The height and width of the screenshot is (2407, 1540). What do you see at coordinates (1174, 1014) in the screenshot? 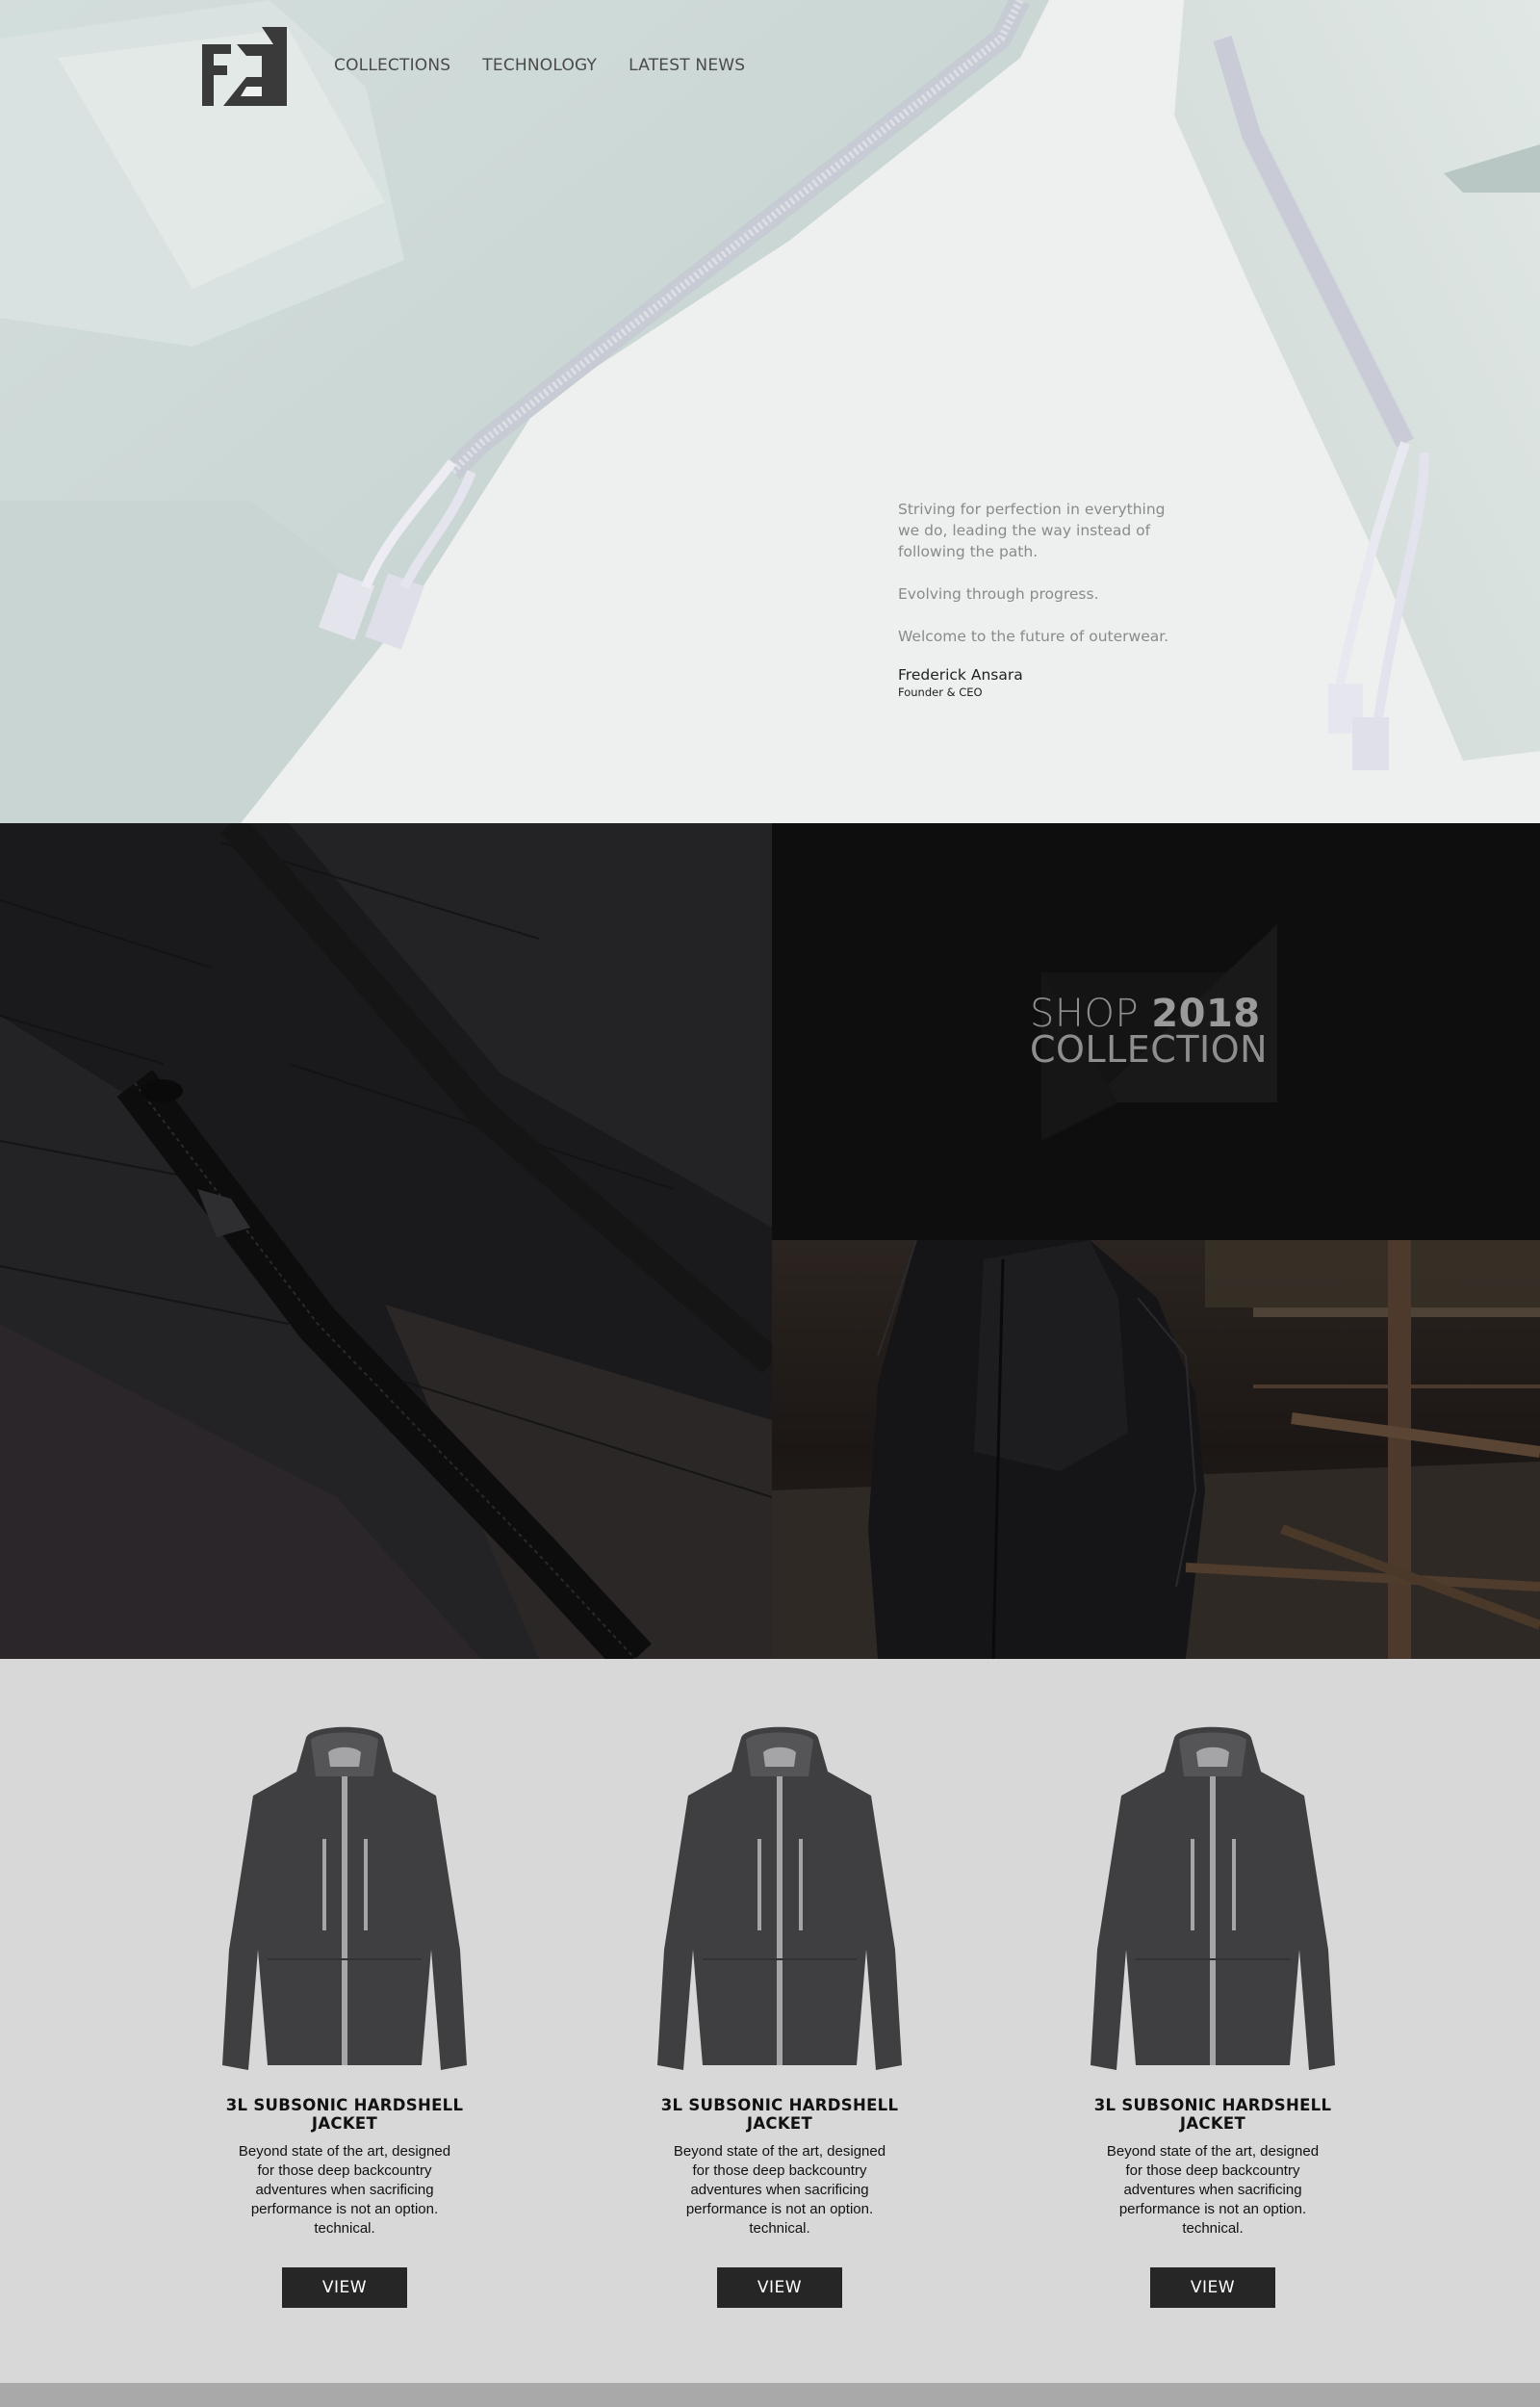
I see `shop-heading-line1: SHOP 2018` at bounding box center [1174, 1014].